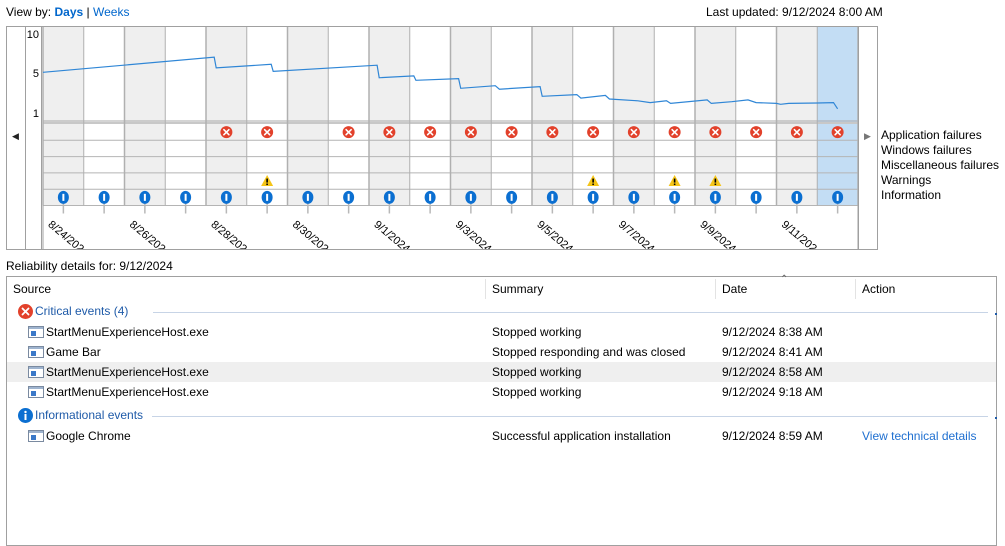  Describe the element at coordinates (772, 372) in the screenshot. I see `row-date: 9/12/2024 8:58 AM` at that location.